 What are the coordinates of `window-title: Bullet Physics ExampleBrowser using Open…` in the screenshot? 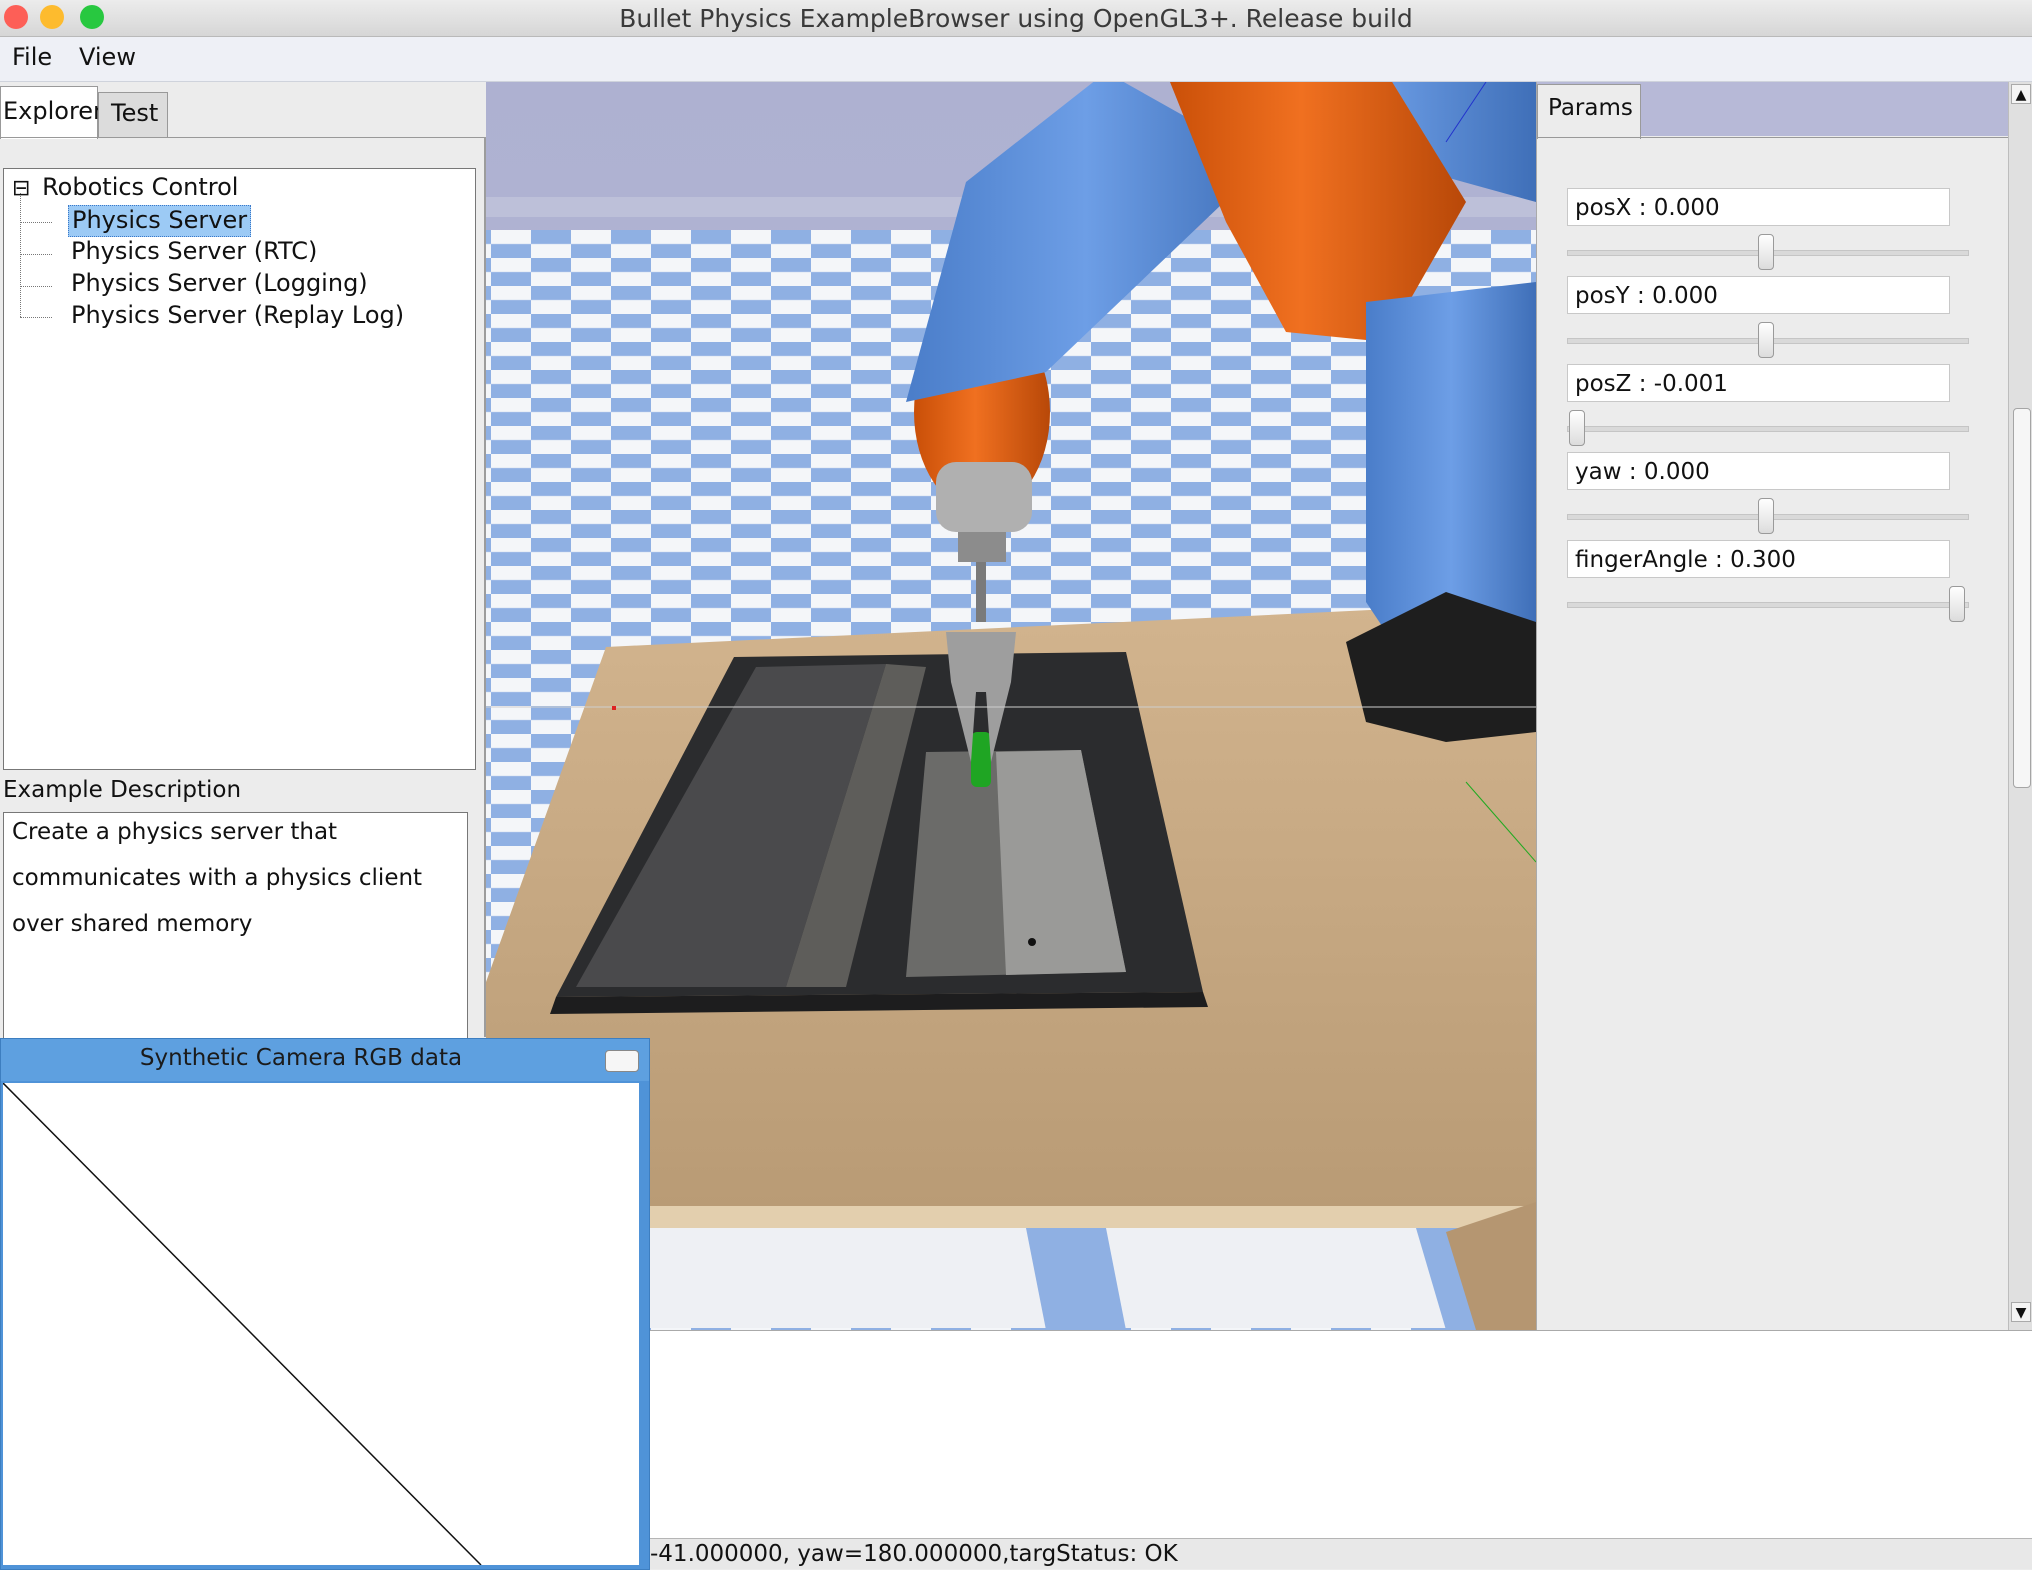 It's located at (1016, 18).